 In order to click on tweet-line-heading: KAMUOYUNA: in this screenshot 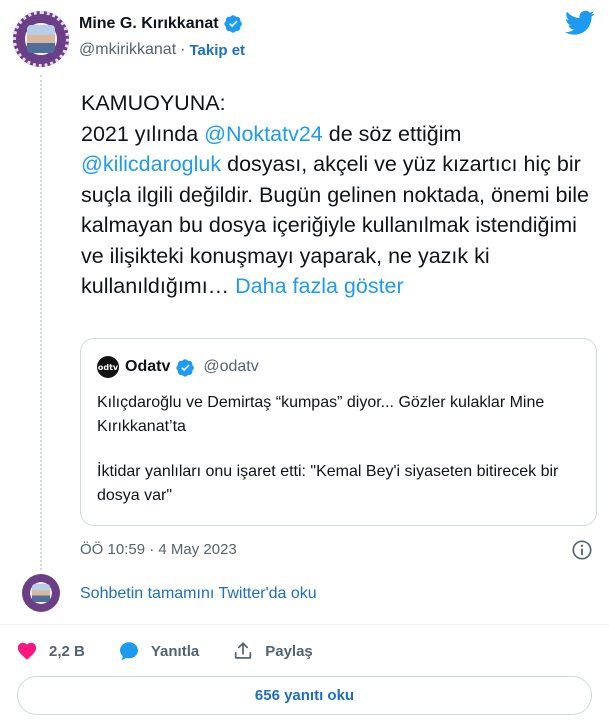, I will do `click(153, 103)`.